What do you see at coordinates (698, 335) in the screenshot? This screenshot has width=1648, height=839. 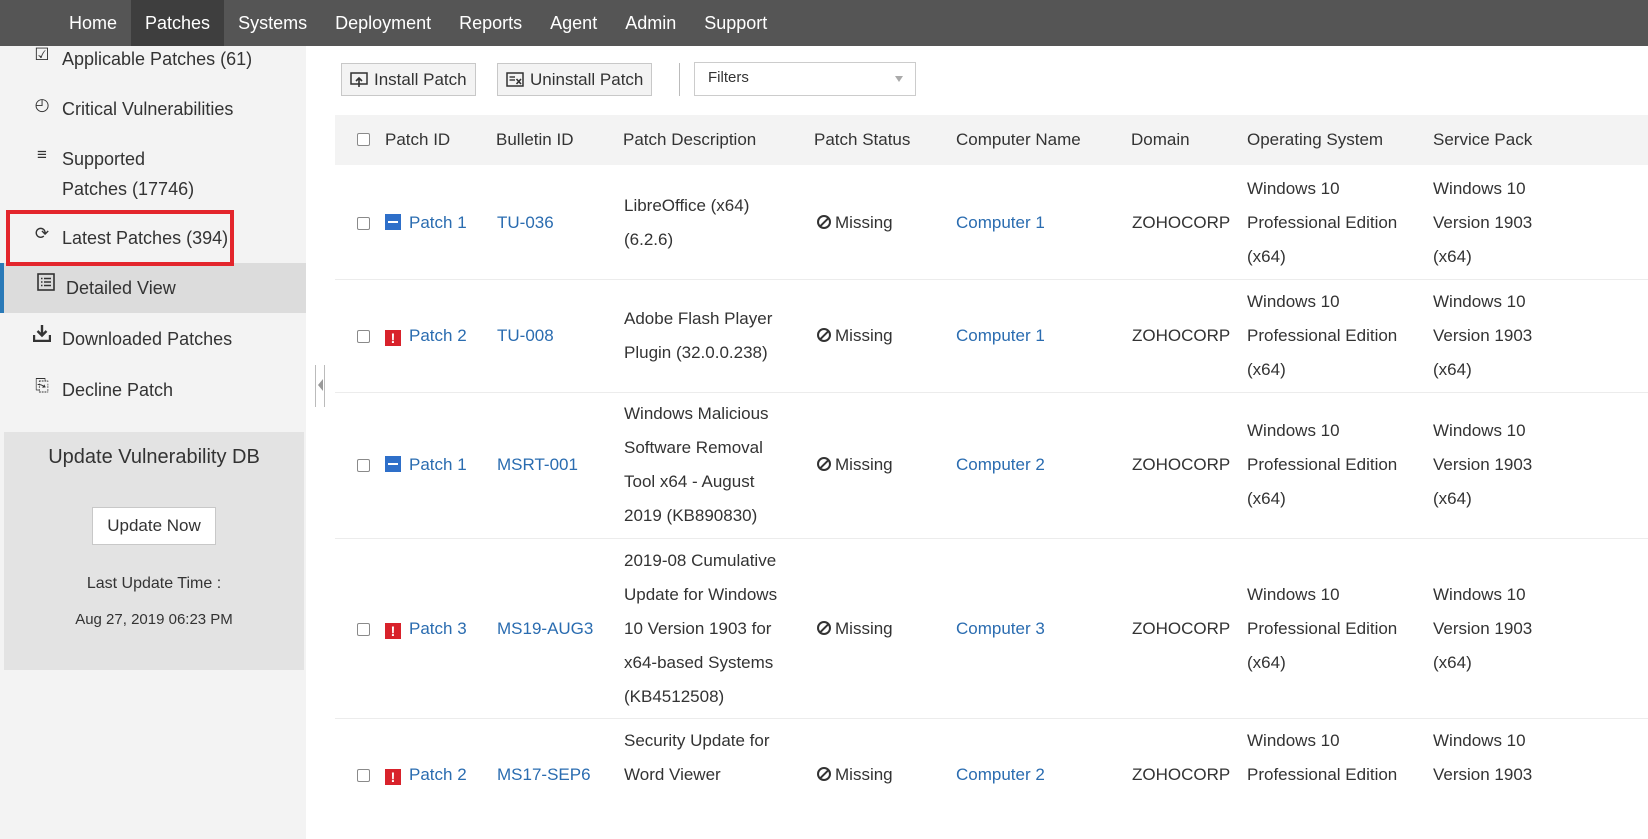 I see `patch-description-cell: Adobe Flash Player Plugin (32.0.0.238)` at bounding box center [698, 335].